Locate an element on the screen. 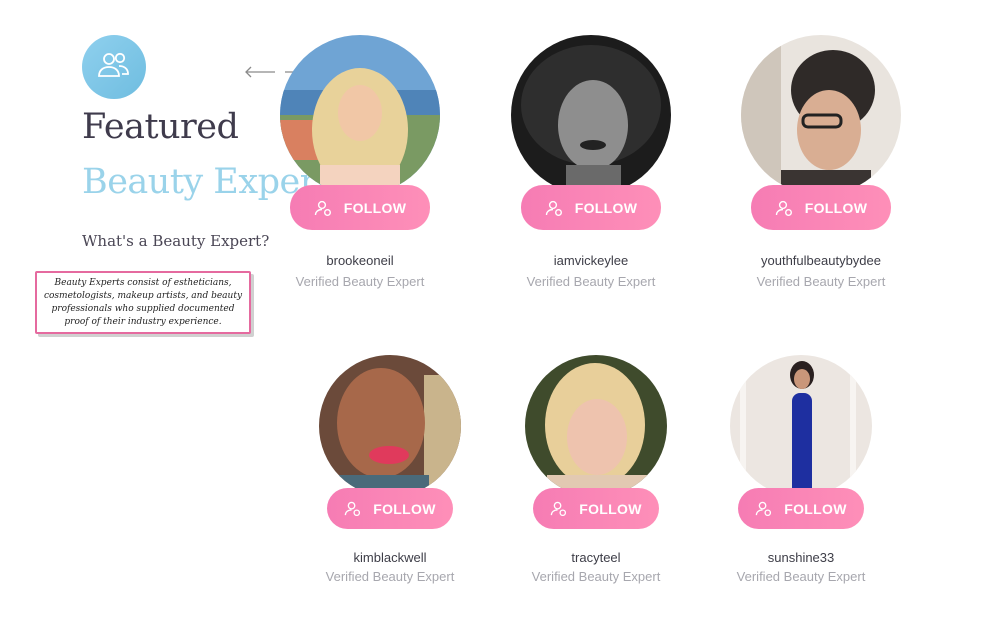  users-icon is located at coordinates (114, 67).